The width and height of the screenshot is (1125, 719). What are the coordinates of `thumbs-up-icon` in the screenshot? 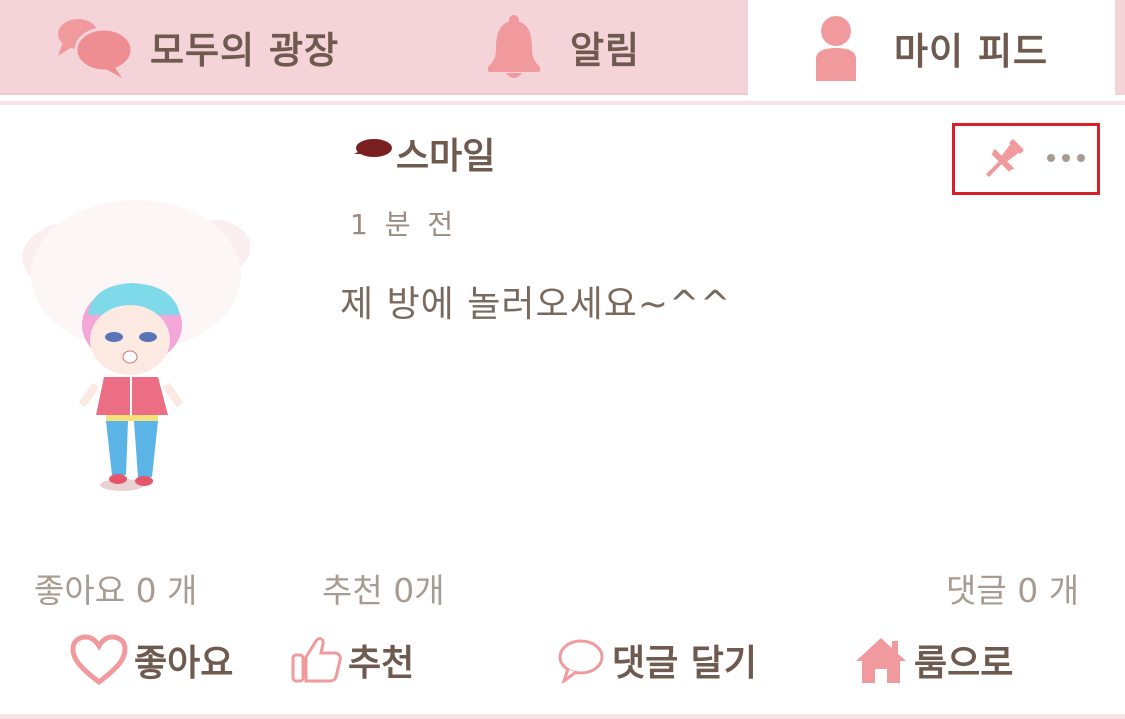 It's located at (319, 660).